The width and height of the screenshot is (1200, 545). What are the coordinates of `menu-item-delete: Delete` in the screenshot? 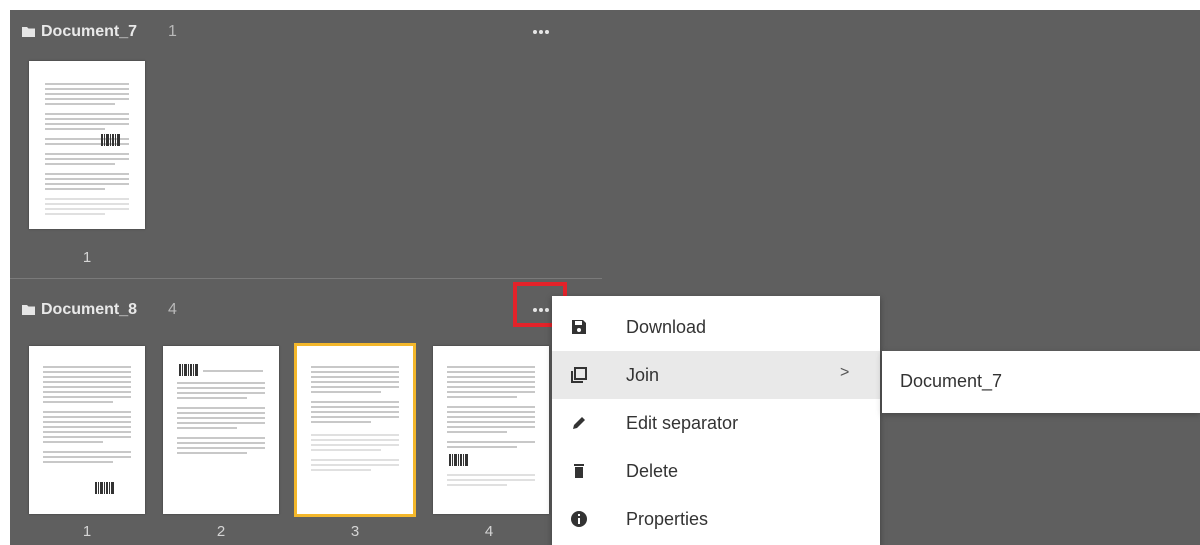 It's located at (716, 471).